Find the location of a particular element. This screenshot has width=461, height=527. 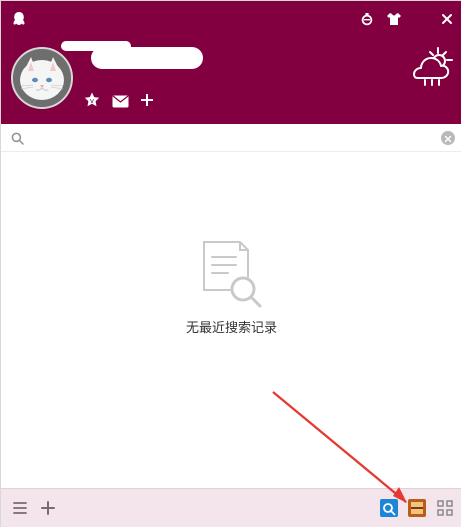

mail-icon is located at coordinates (120, 101).